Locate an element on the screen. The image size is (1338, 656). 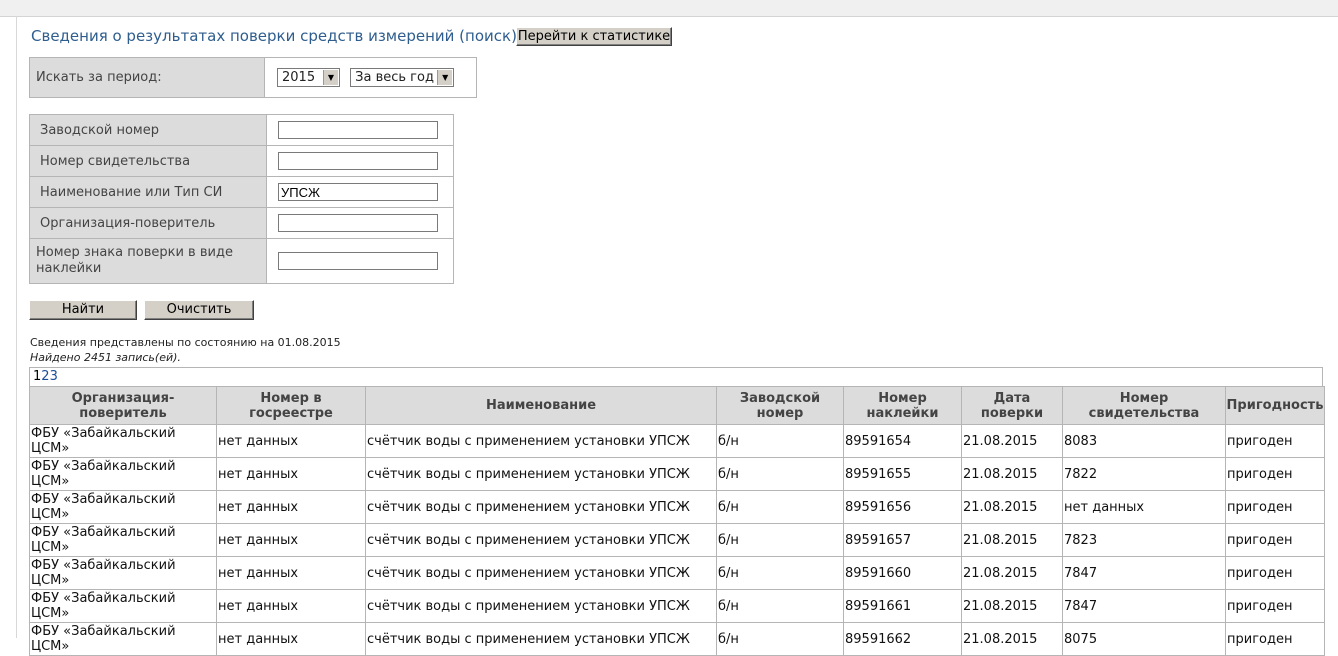
verifier-organization-label: Организация-поверитель is located at coordinates (148, 223).